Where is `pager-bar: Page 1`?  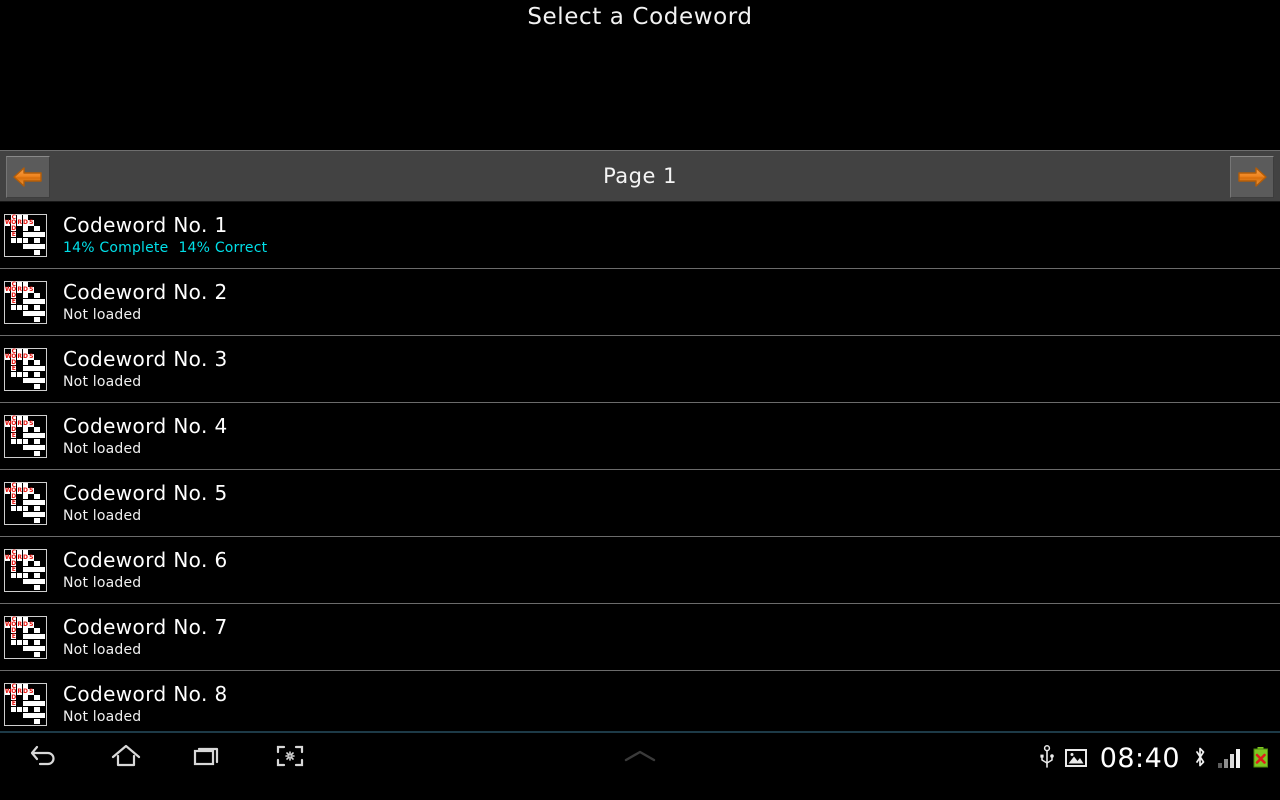
pager-bar: Page 1 is located at coordinates (640, 176).